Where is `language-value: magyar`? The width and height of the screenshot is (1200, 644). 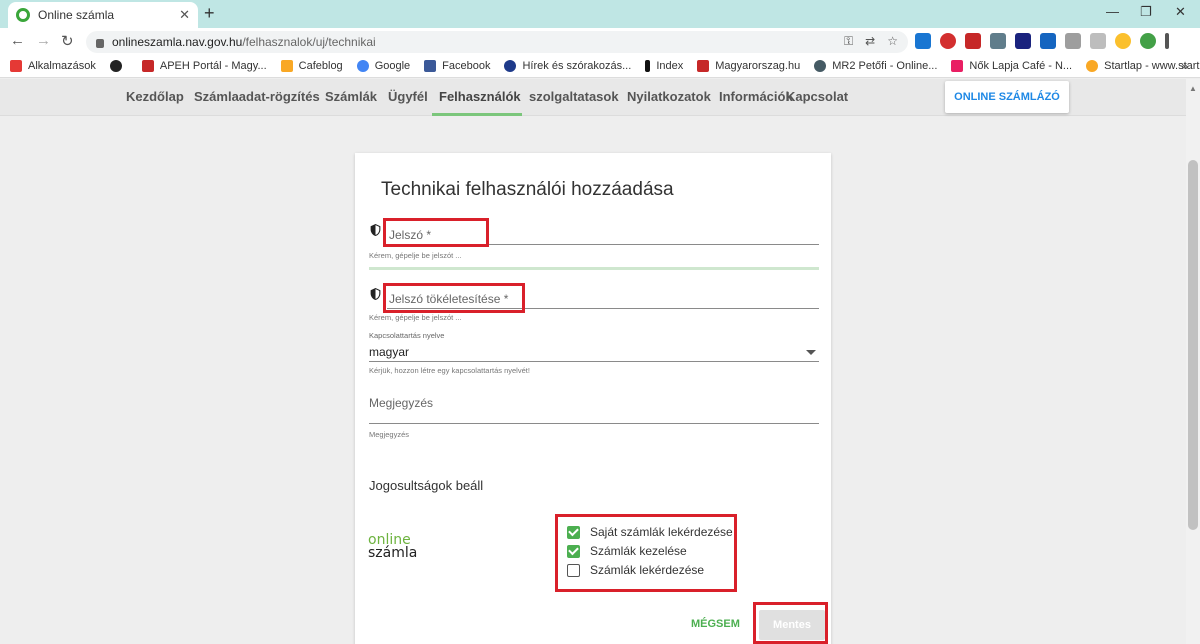 language-value: magyar is located at coordinates (389, 352).